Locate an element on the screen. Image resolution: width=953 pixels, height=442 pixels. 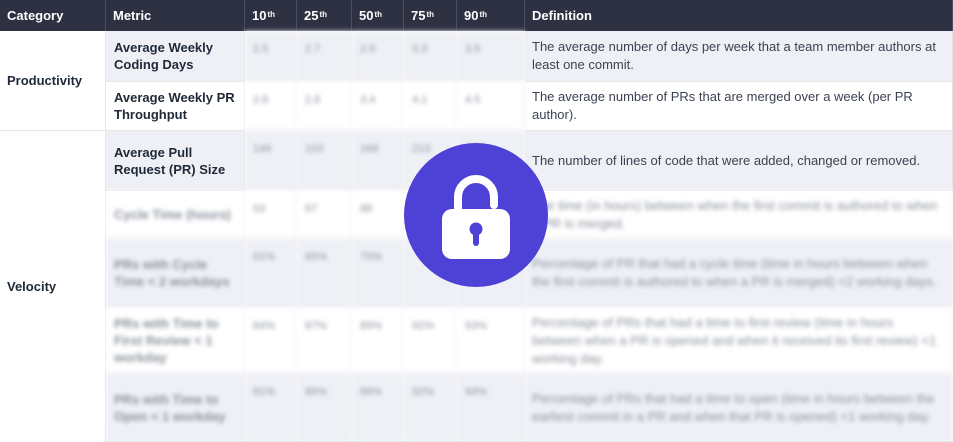
table-cell-p90: 4.5 is located at coordinates (491, 106).